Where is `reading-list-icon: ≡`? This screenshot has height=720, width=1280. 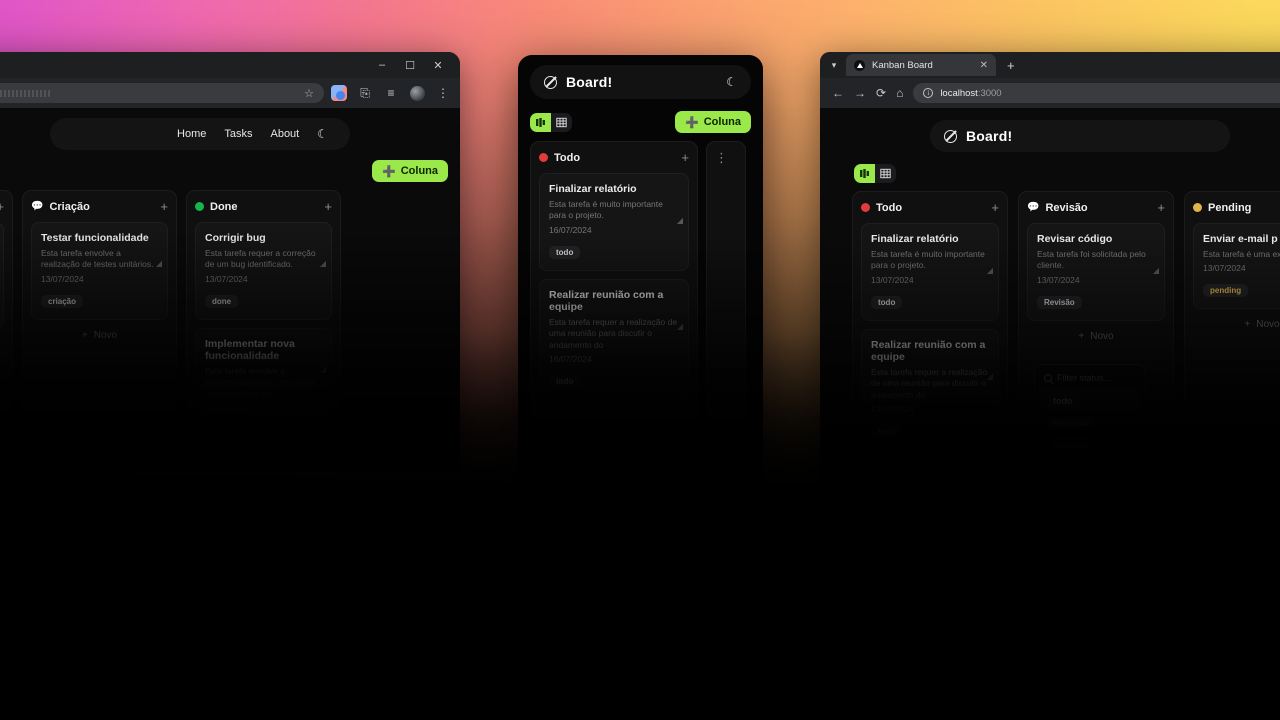
reading-list-icon: ≡ is located at coordinates (391, 93).